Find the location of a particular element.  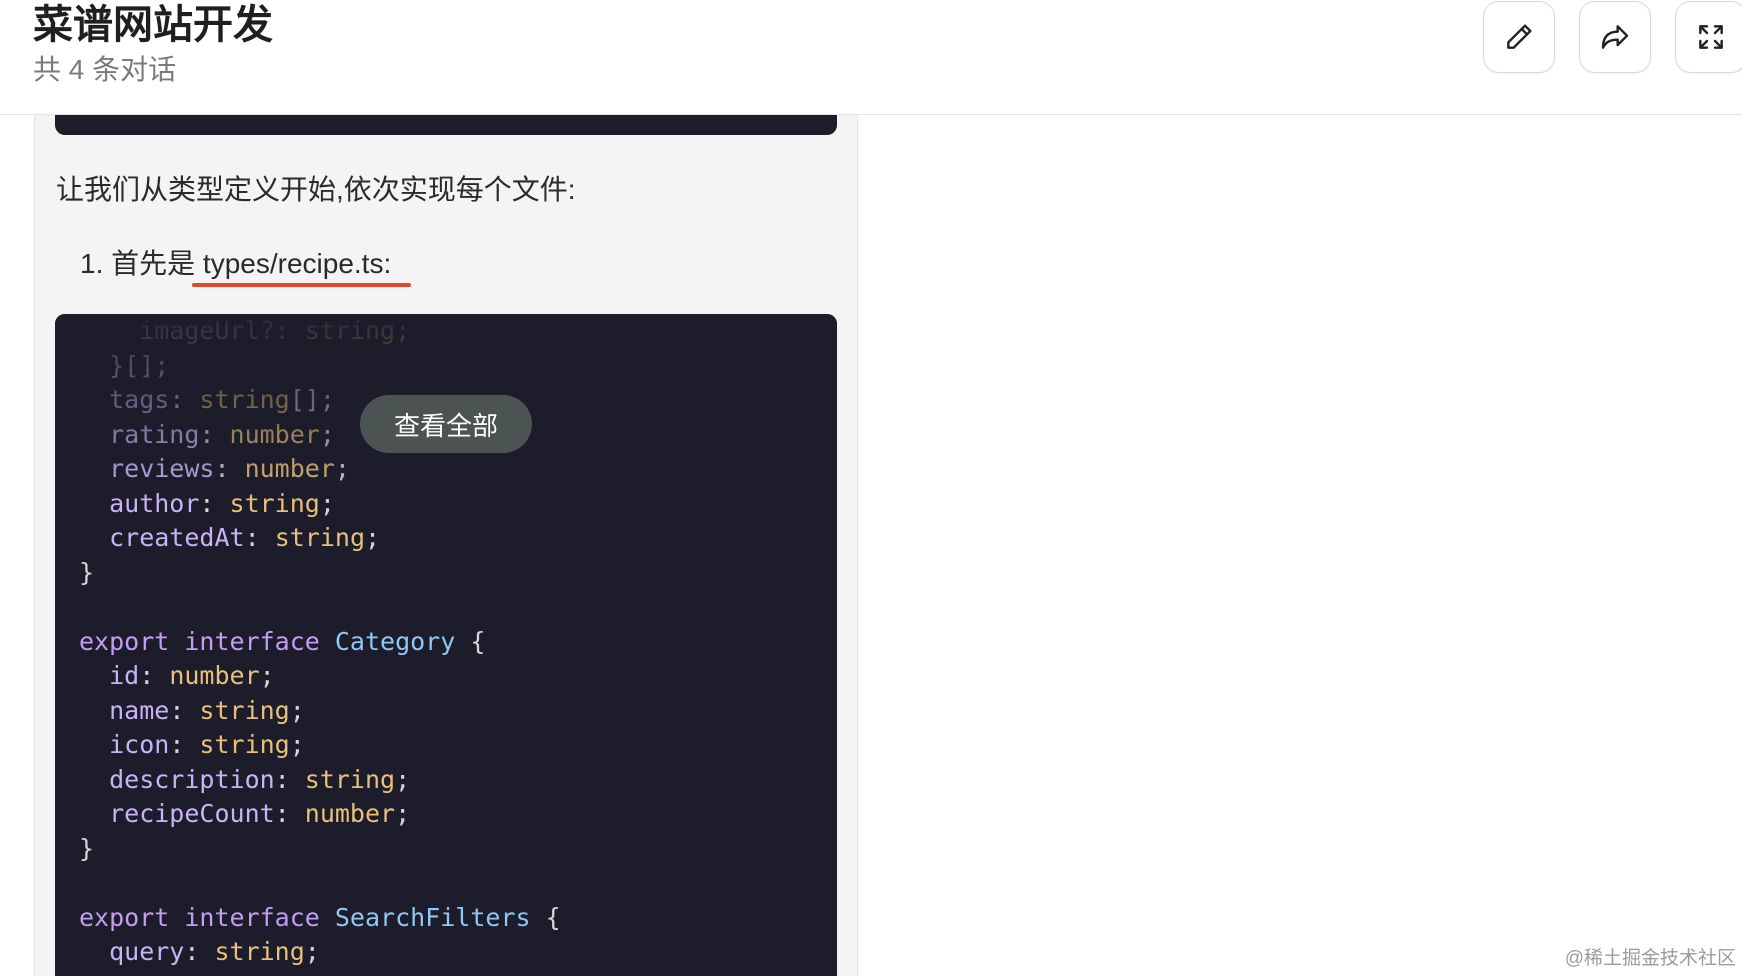

share-button is located at coordinates (1615, 37).